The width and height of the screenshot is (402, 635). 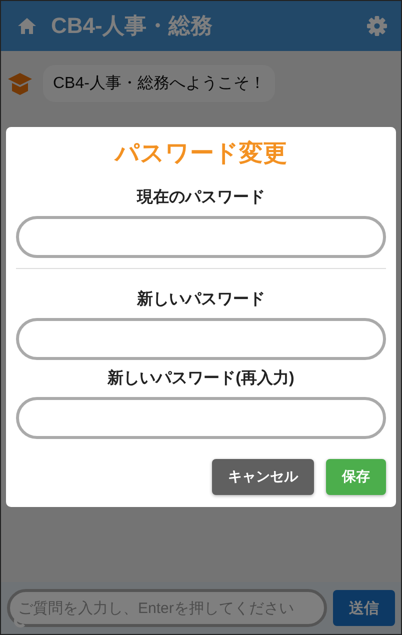 I want to click on graduation-cap-icon, so click(x=20, y=83).